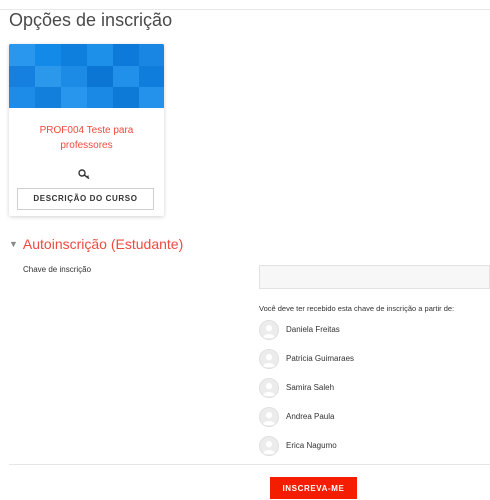 The image size is (490, 500). Describe the element at coordinates (310, 387) in the screenshot. I see `teacher-name: Samira Saleh` at that location.